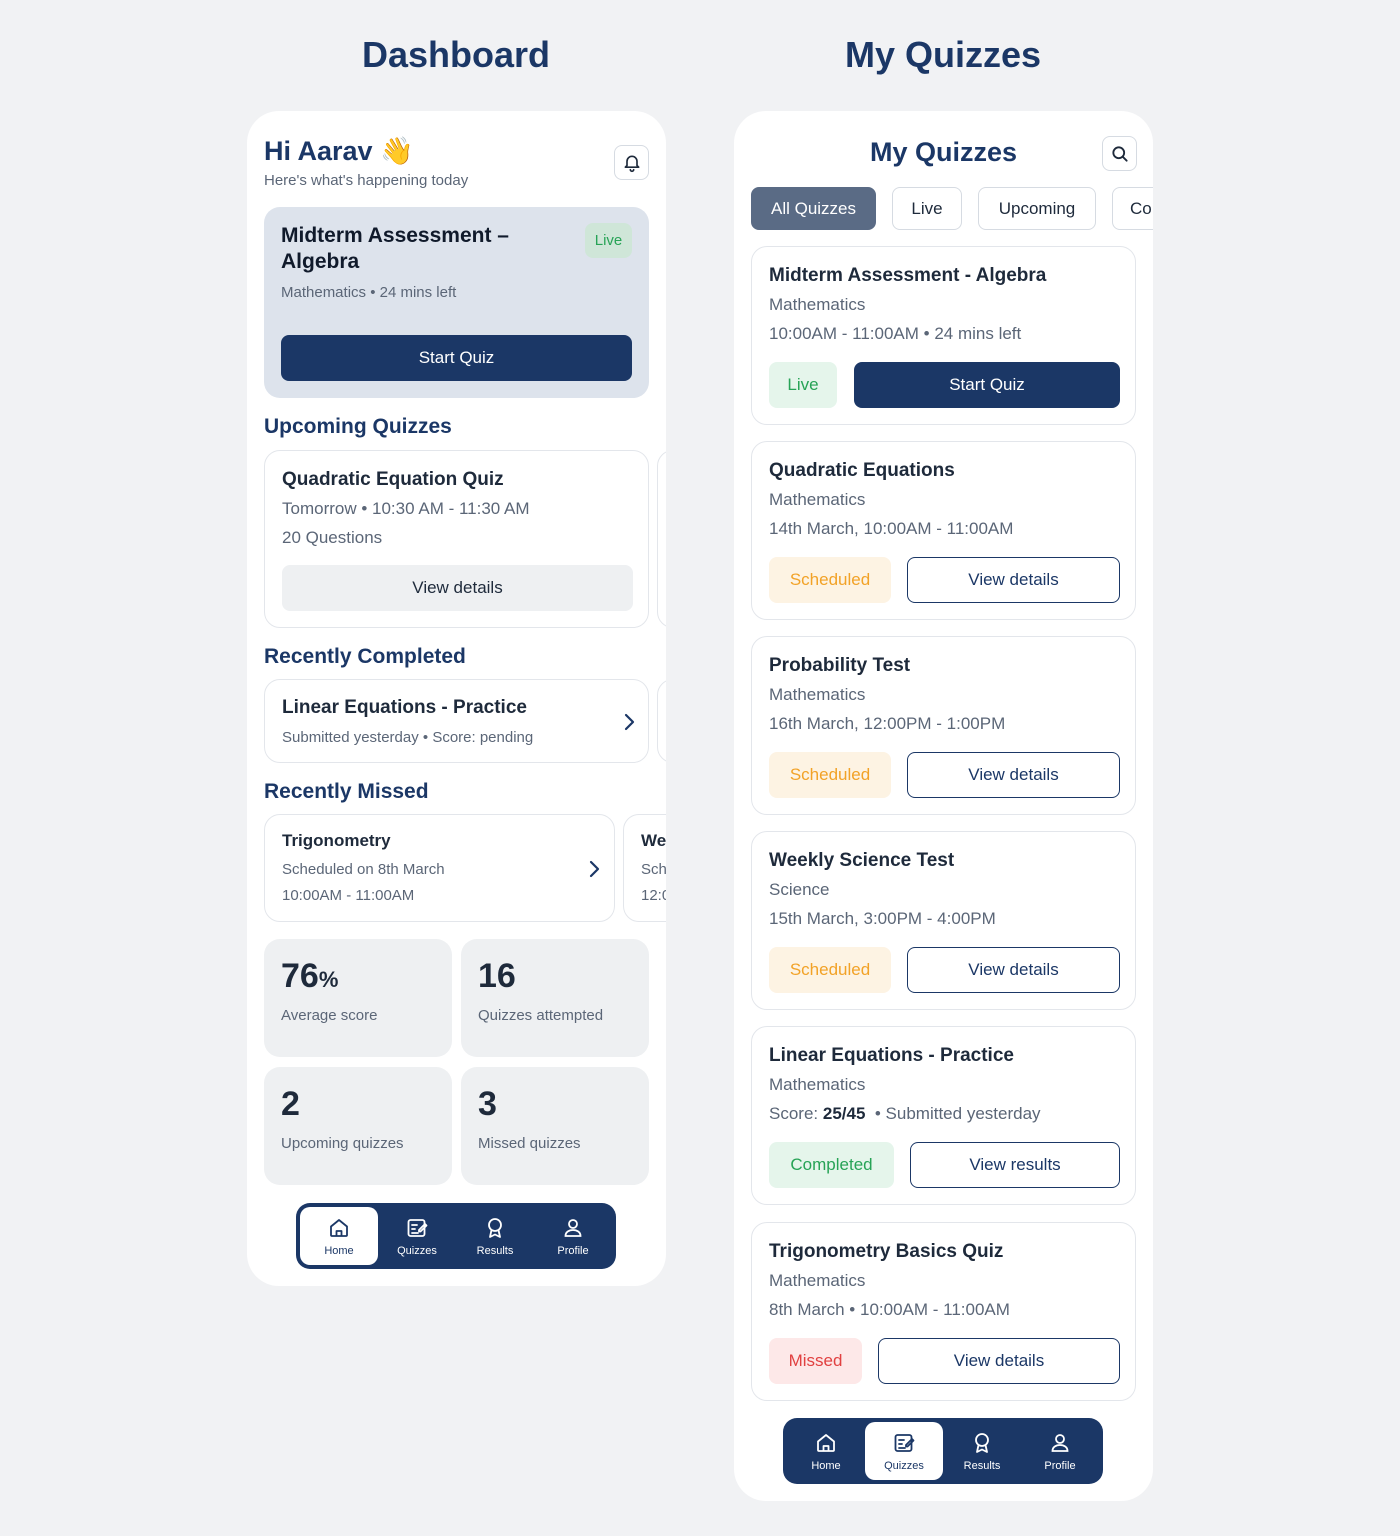  What do you see at coordinates (348, 895) in the screenshot?
I see `missed-quiz-time: 10:00AM - 11:00AM` at bounding box center [348, 895].